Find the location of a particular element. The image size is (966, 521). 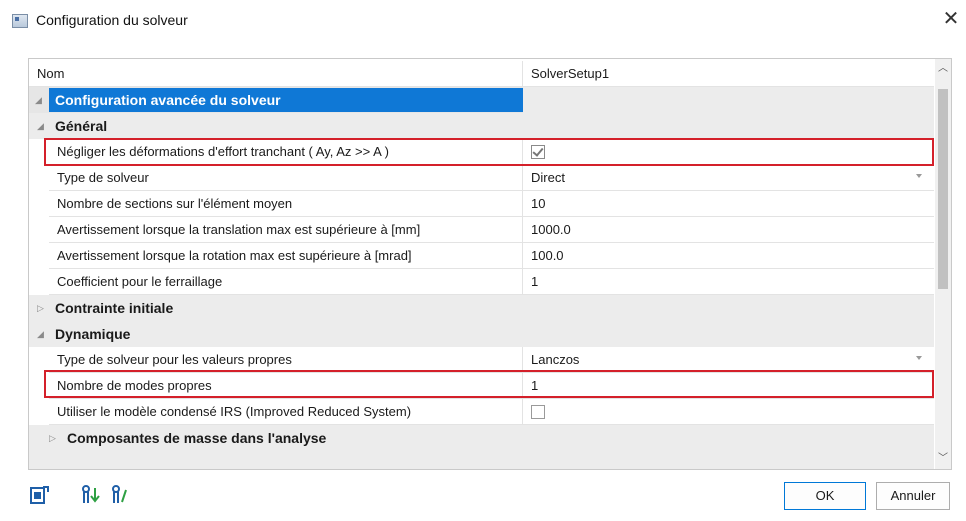

property-value: 1000.0 is located at coordinates (728, 230).